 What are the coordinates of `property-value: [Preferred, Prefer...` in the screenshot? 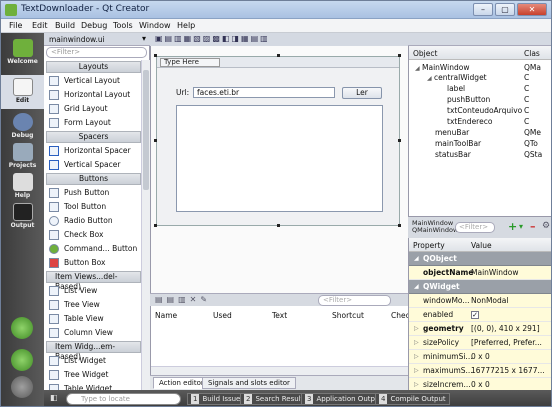 It's located at (511, 343).